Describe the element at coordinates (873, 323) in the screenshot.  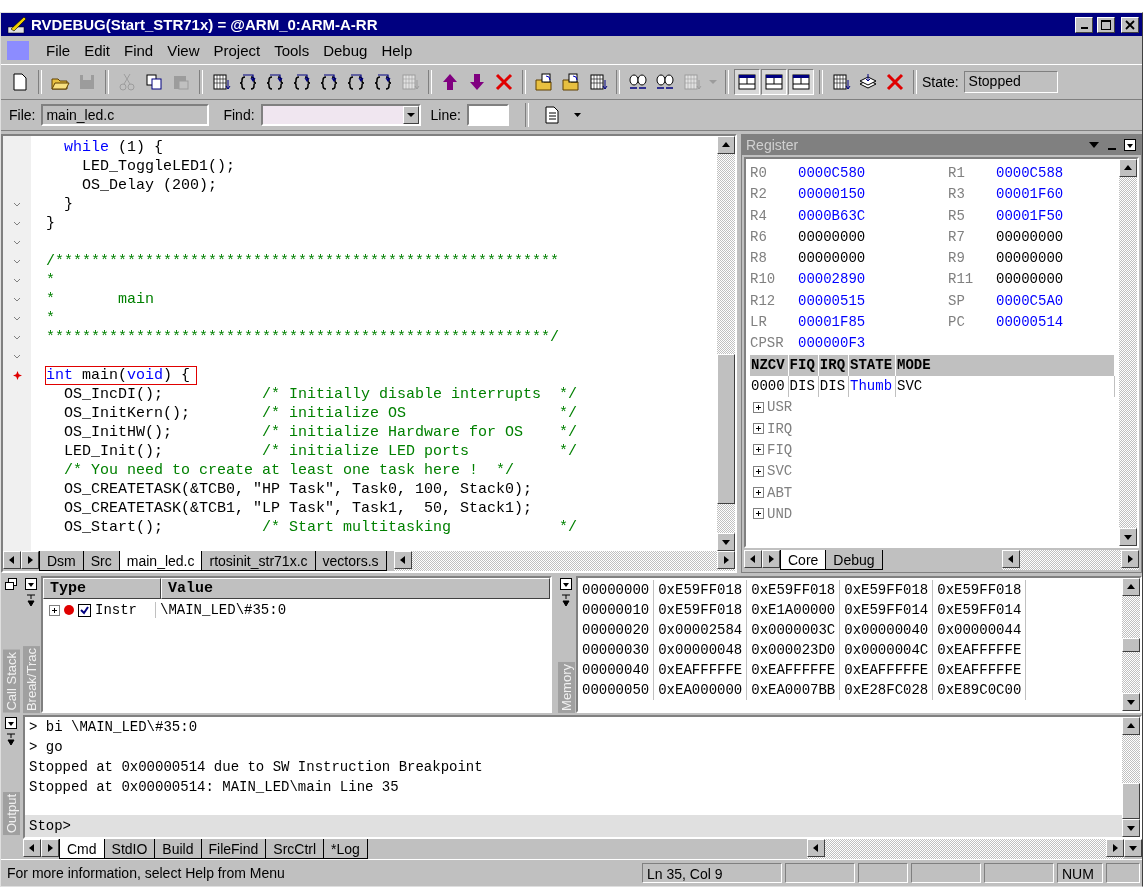
I see `register-value: 00001F85` at that location.